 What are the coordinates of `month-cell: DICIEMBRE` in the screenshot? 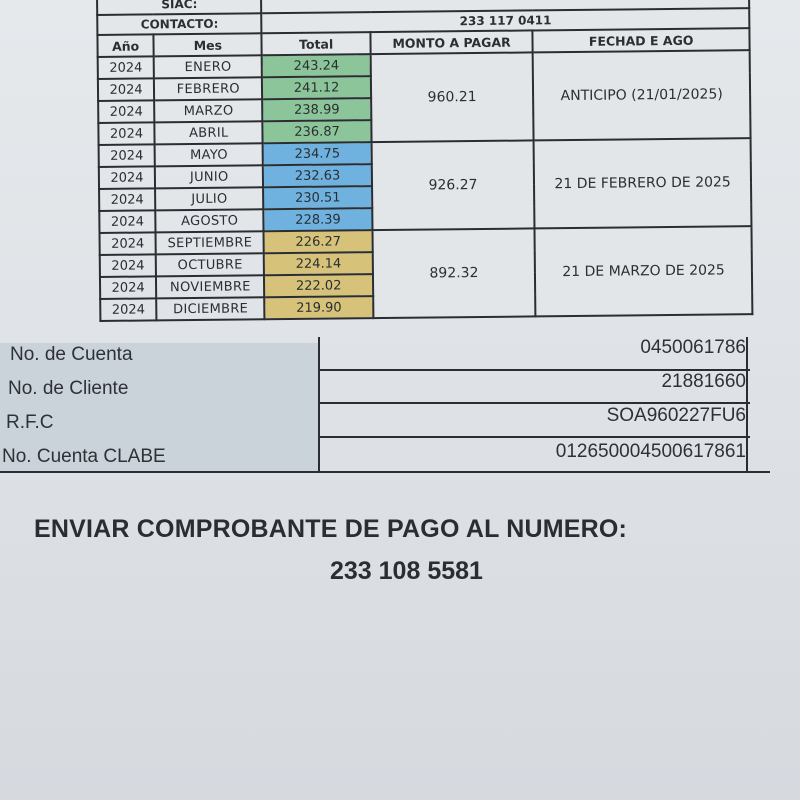 It's located at (210, 309).